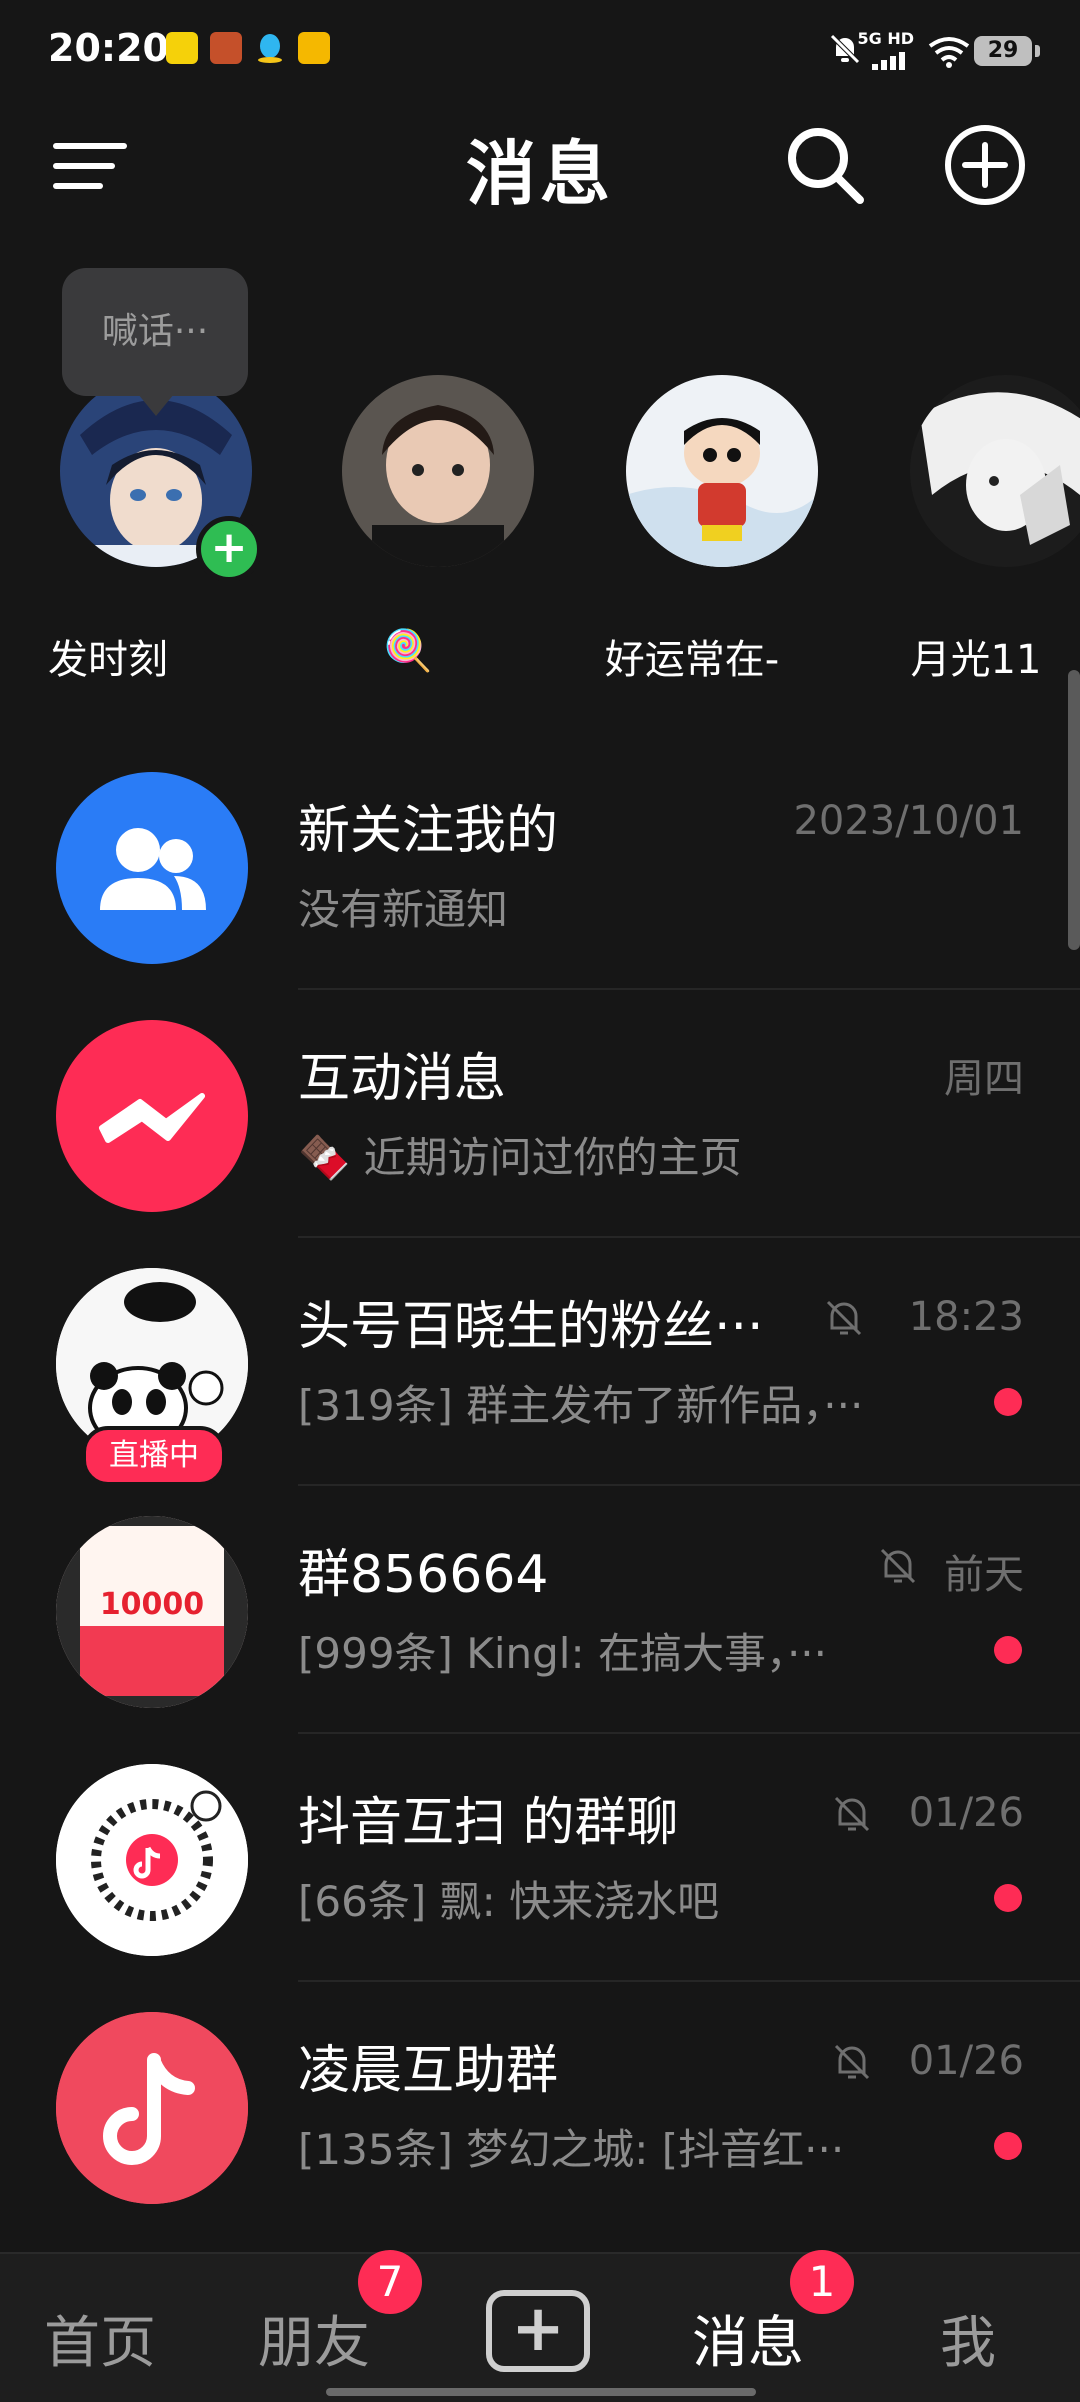 The image size is (1080, 2402). Describe the element at coordinates (748, 2338) in the screenshot. I see `nav-messages: 消息` at that location.